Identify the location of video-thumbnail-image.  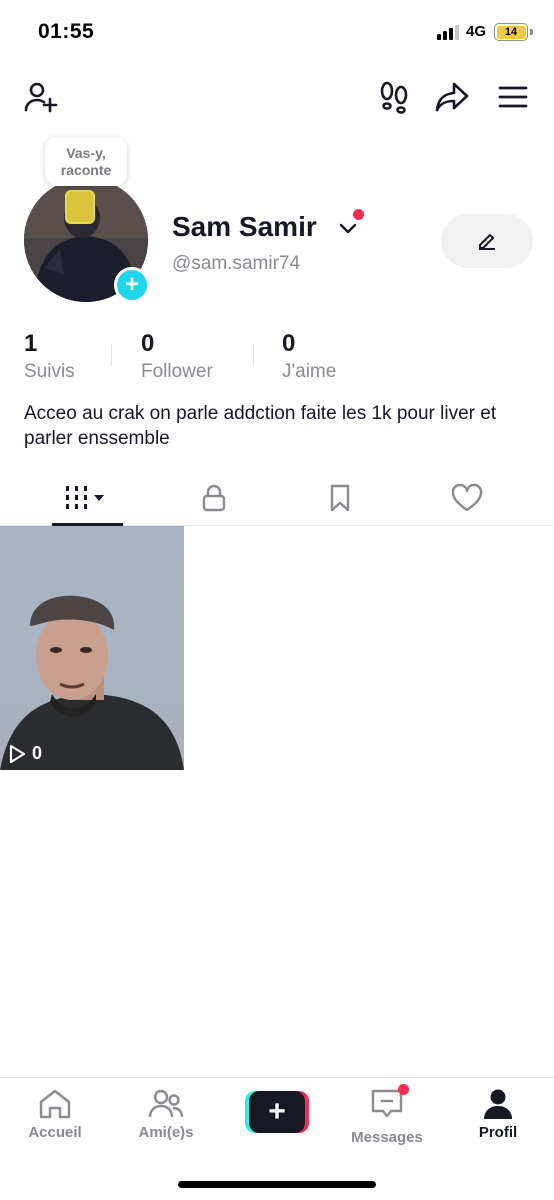
(92, 682).